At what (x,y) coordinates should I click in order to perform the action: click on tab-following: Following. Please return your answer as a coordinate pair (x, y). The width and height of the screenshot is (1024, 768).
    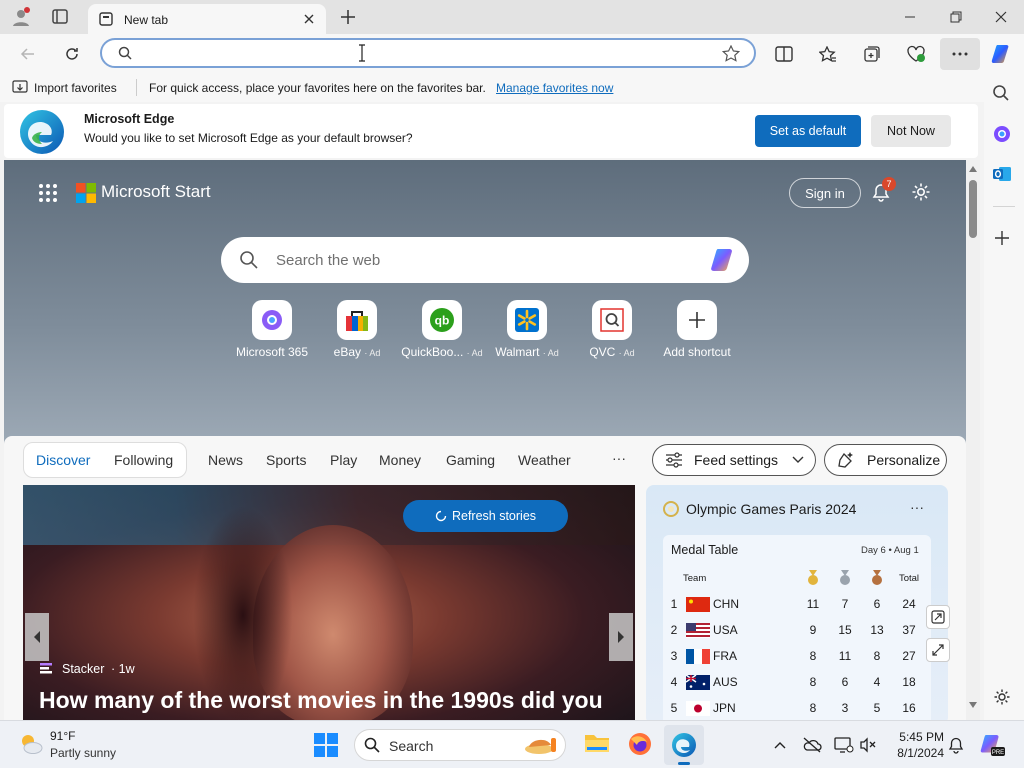
    Looking at the image, I should click on (143, 460).